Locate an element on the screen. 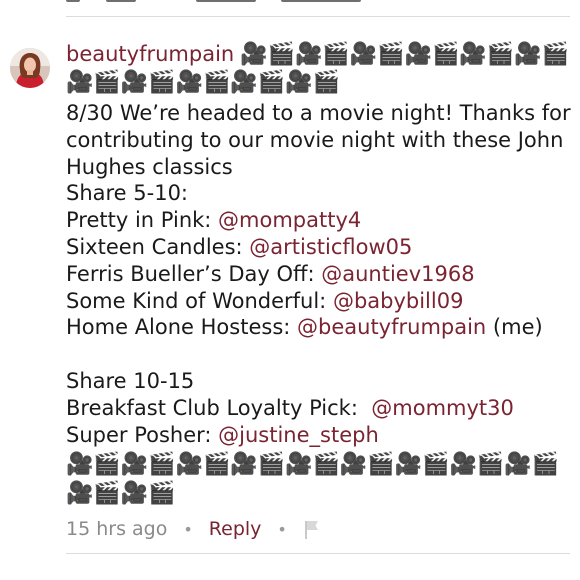 Image resolution: width=580 pixels, height=580 pixels. pick-line: Pretty in Pink: @mompatty4 is located at coordinates (320, 220).